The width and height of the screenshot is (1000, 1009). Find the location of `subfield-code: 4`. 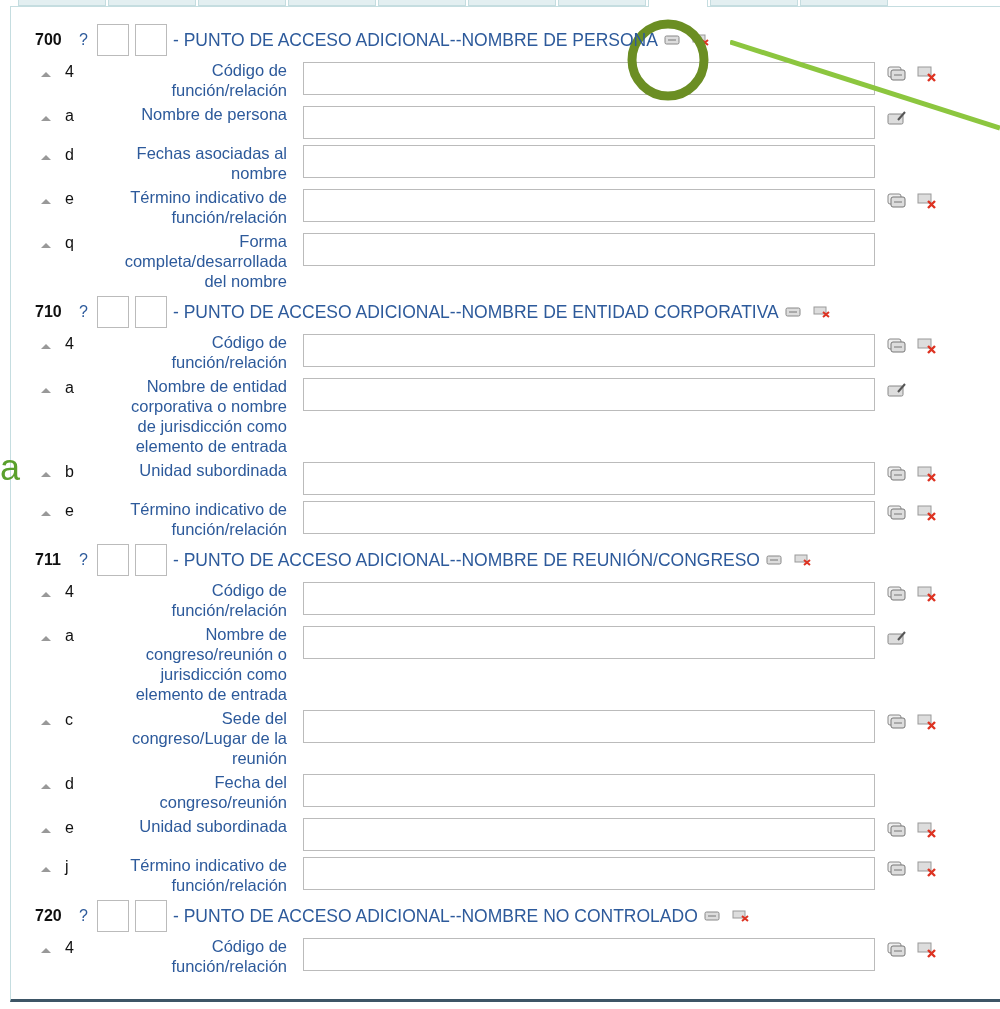

subfield-code: 4 is located at coordinates (70, 592).